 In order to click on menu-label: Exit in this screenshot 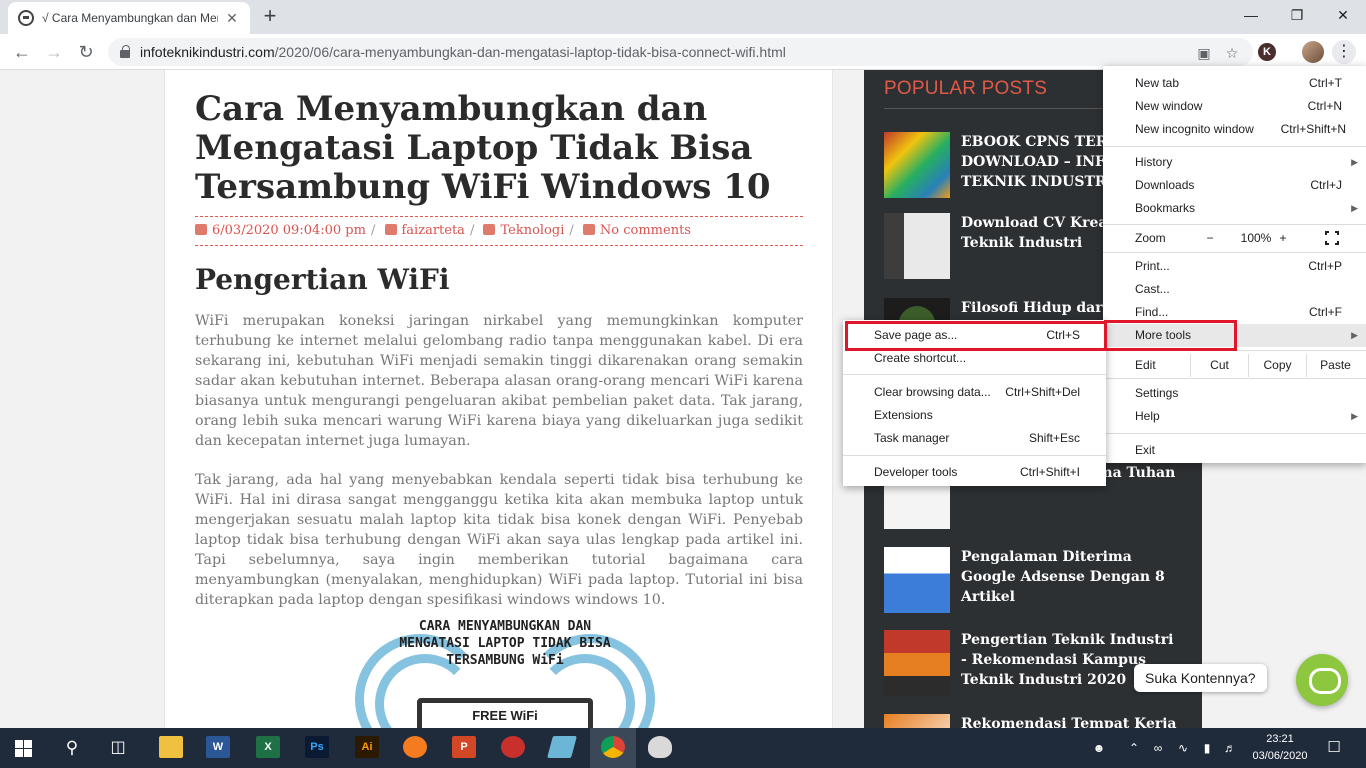, I will do `click(1145, 450)`.